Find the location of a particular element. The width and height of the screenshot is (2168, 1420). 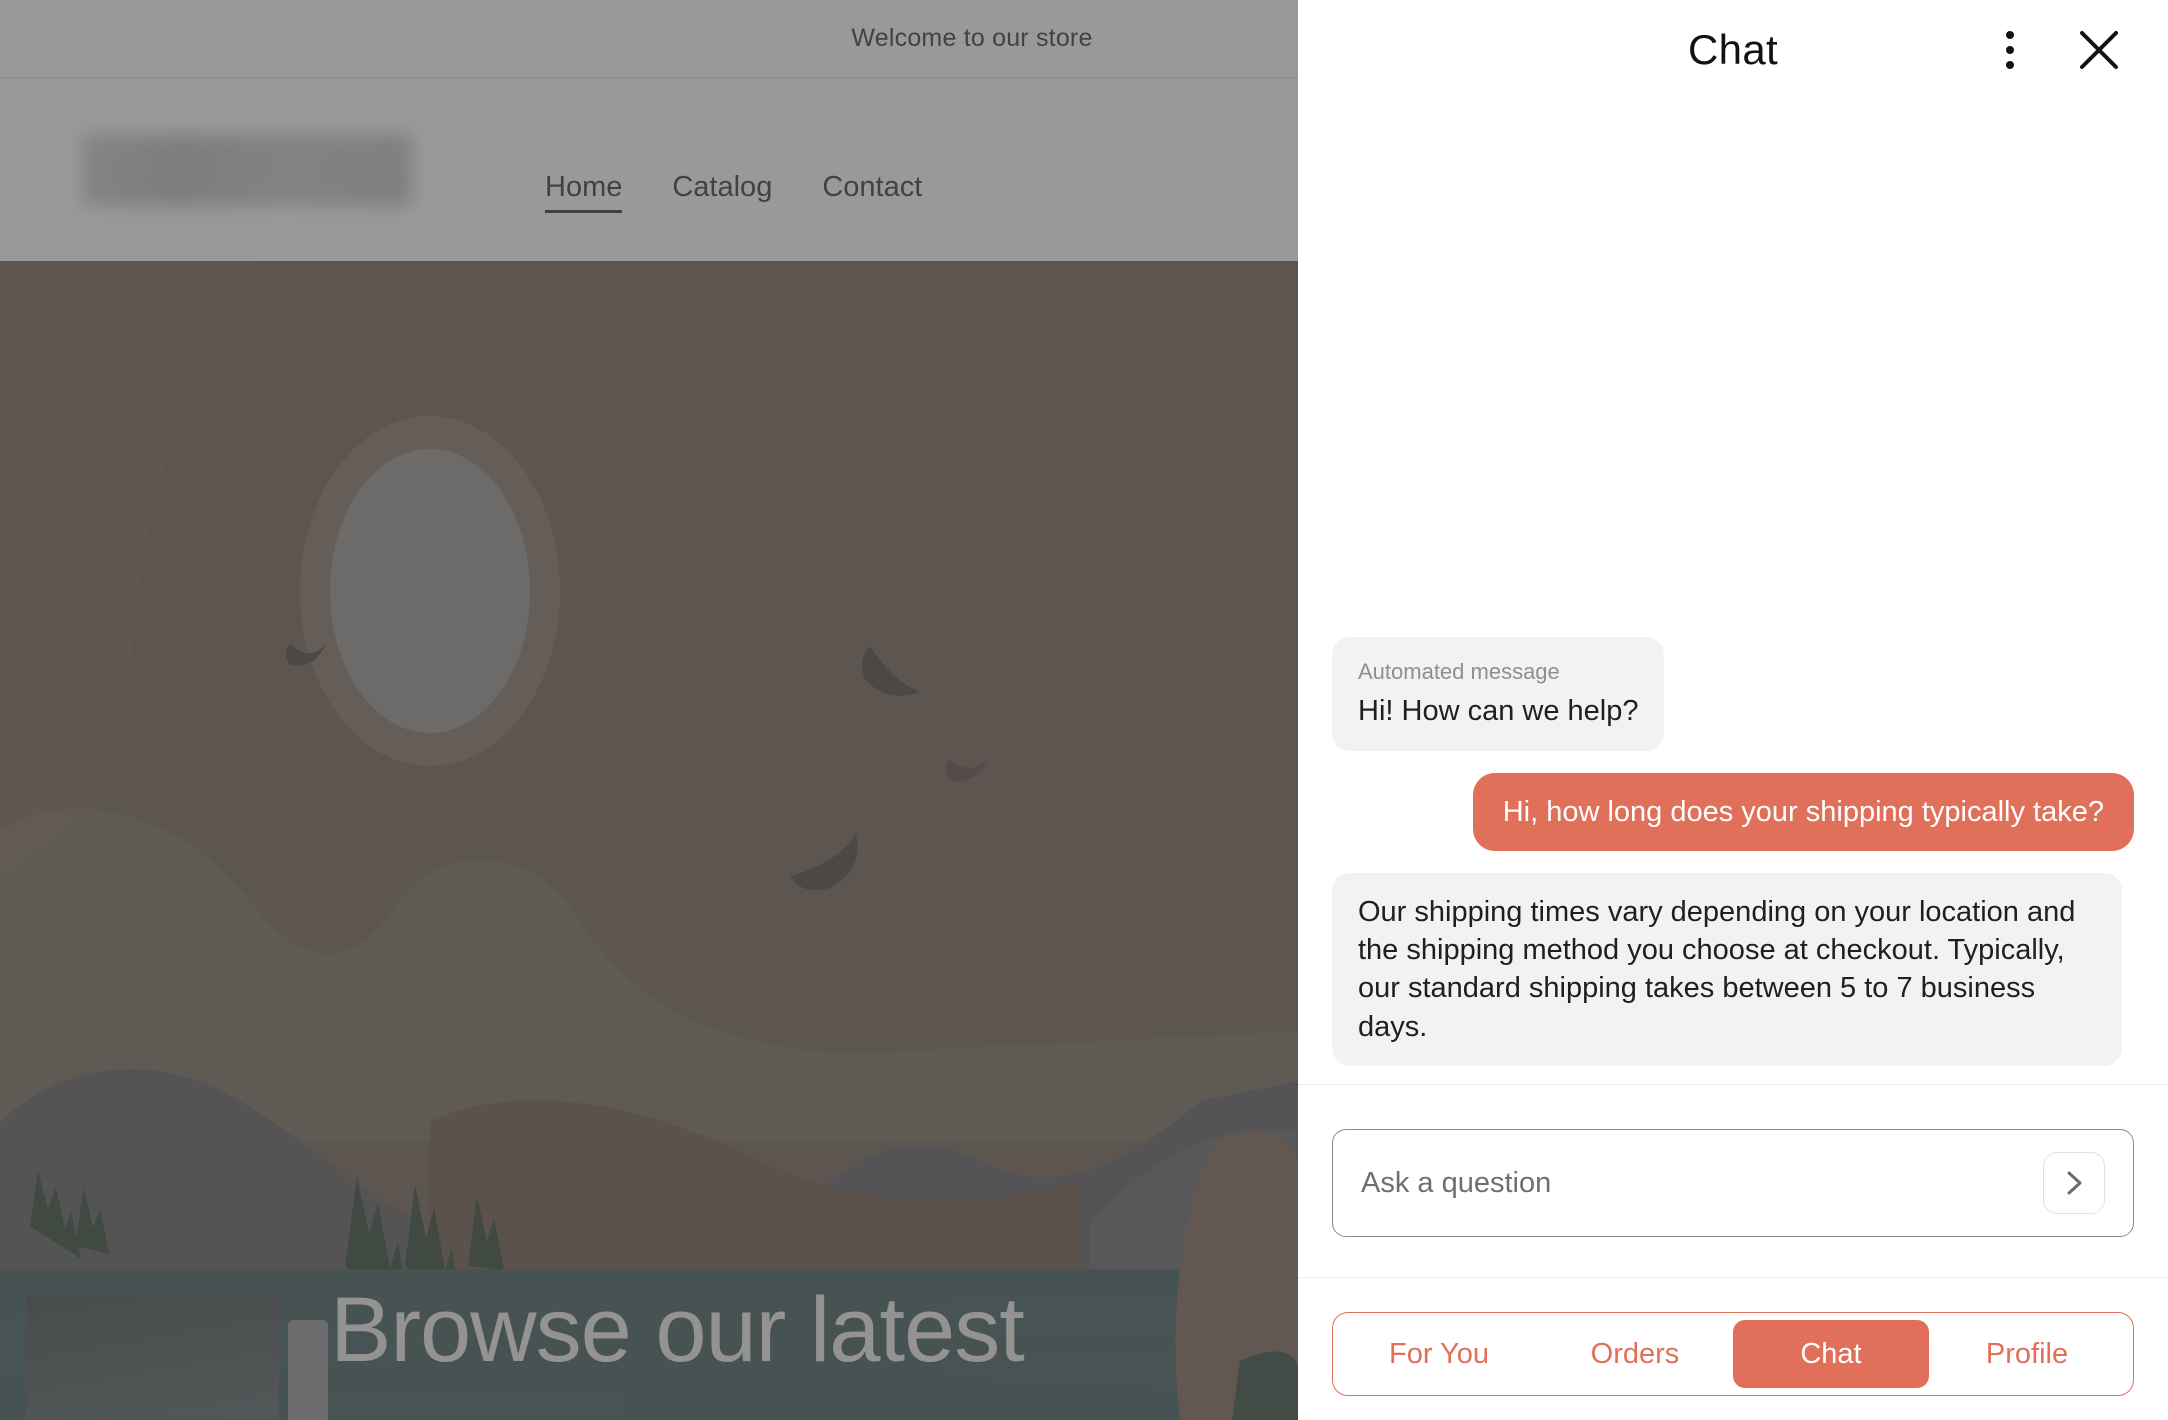

tab-profile: Profile is located at coordinates (2027, 1354).